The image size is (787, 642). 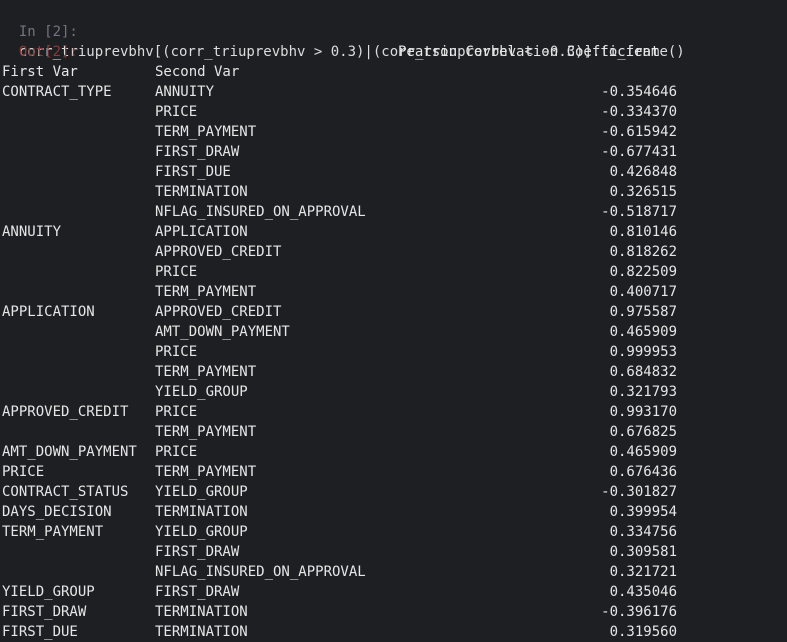 I want to click on correlation-value-cell: 0.334756, so click(x=643, y=532).